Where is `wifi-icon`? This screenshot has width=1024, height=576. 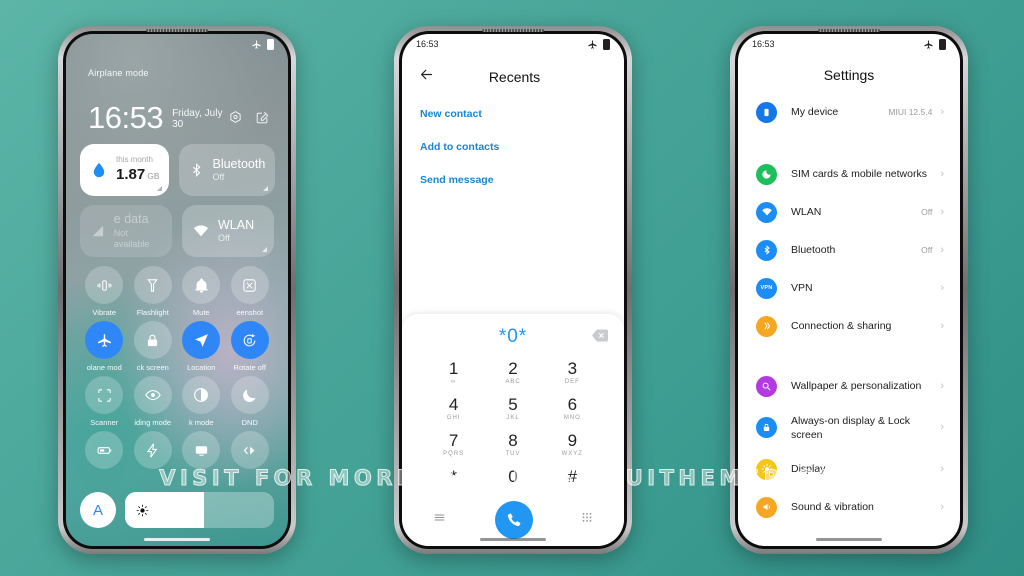 wifi-icon is located at coordinates (766, 212).